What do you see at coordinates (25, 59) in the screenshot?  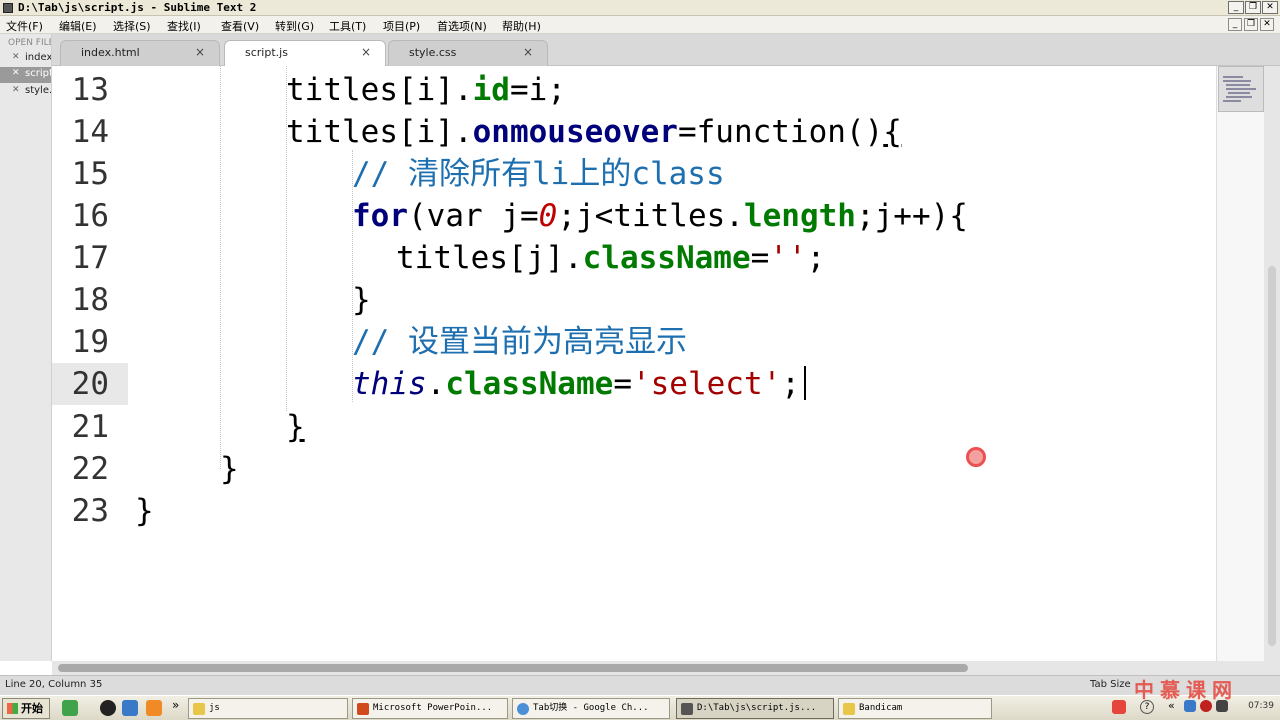 I see `sidebar-file-index-html: ✕ index.html` at bounding box center [25, 59].